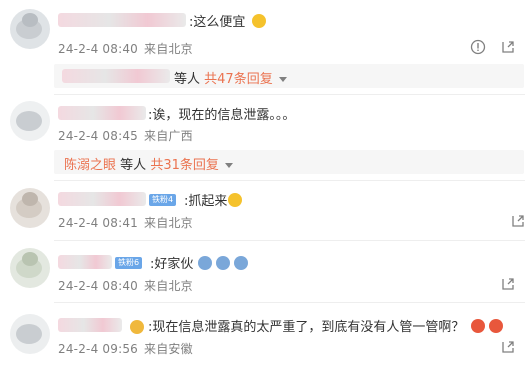 This screenshot has width=525, height=365. What do you see at coordinates (168, 136) in the screenshot?
I see `comment-location: 来自广西` at bounding box center [168, 136].